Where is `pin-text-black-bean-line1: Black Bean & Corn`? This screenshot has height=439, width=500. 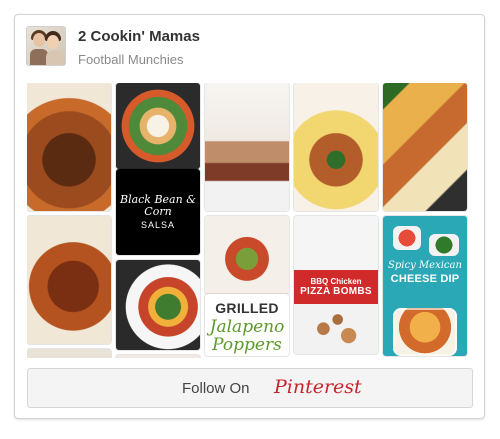 pin-text-black-bean-line1: Black Bean & Corn is located at coordinates (157, 205).